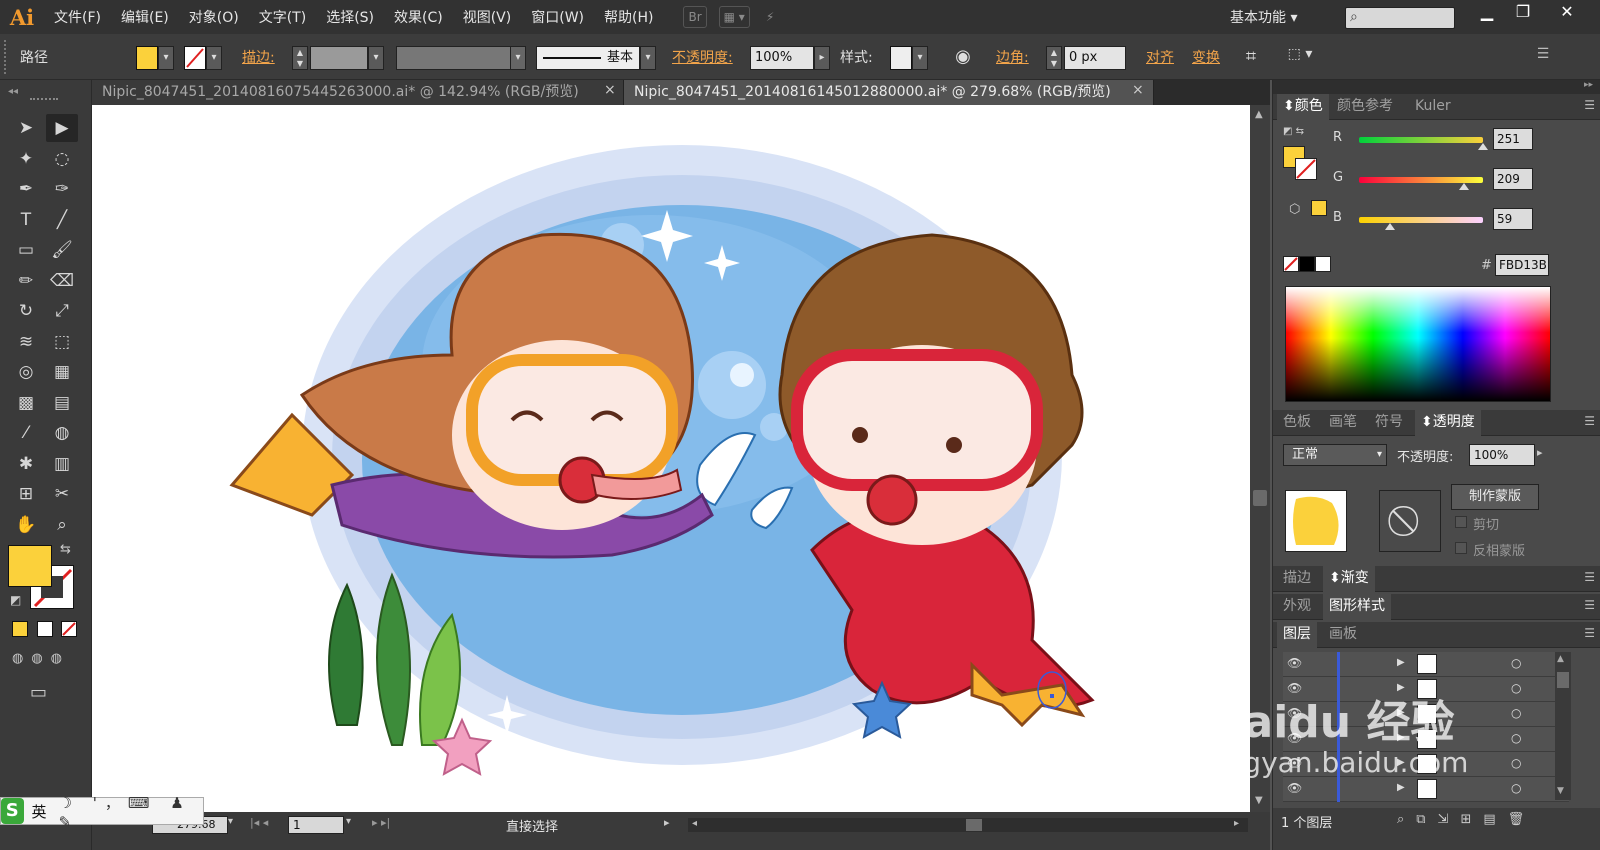  Describe the element at coordinates (62, 464) in the screenshot. I see `column-graph-tool-icon: ▥` at that location.